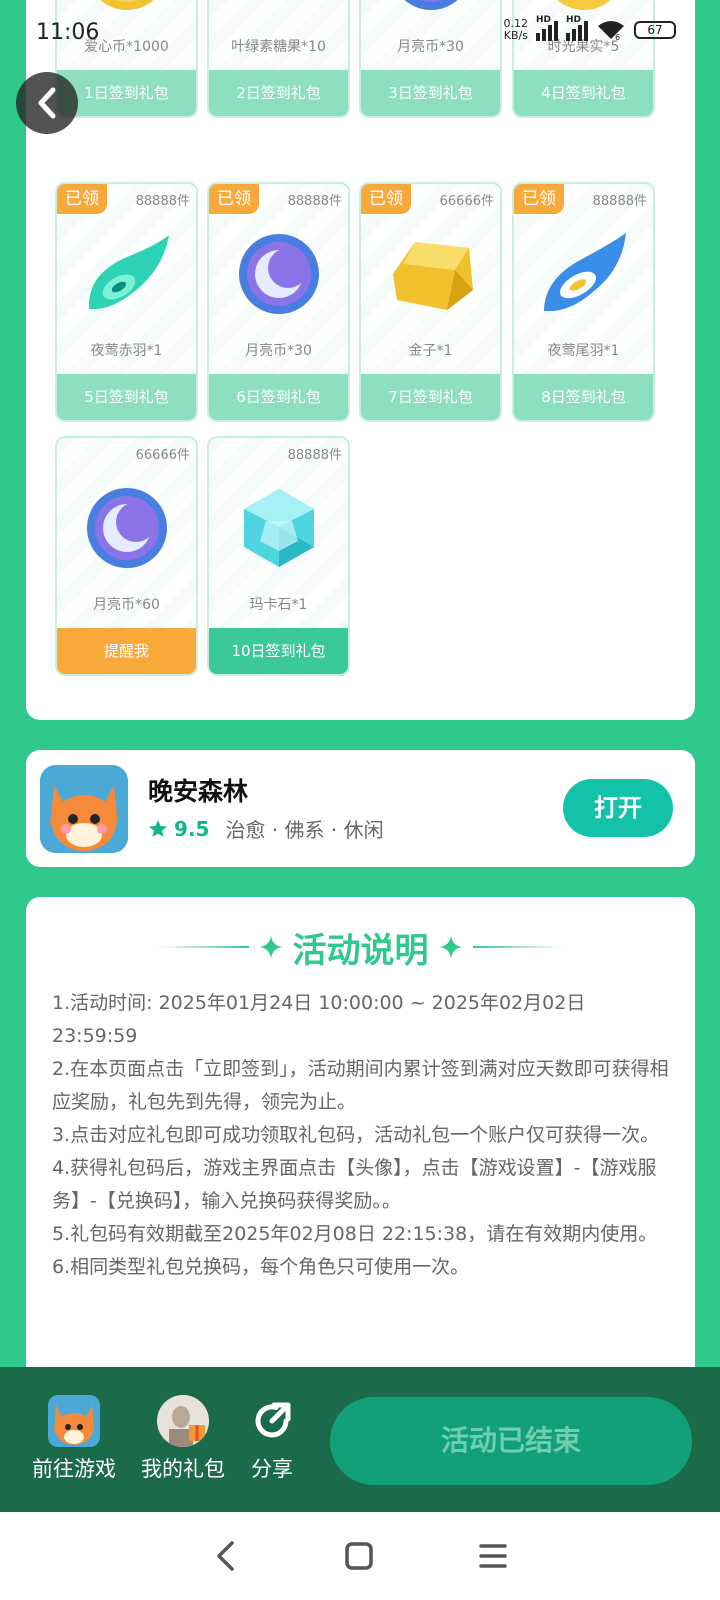 This screenshot has height=1600, width=720. Describe the element at coordinates (583, 93) in the screenshot. I see `gift-claim-button: 4日签到礼包` at that location.